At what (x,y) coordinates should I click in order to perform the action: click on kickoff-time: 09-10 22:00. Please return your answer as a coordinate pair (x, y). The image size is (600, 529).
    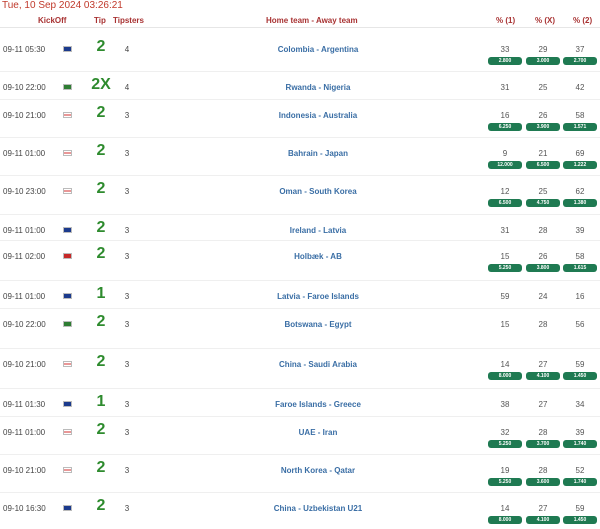
    Looking at the image, I should click on (24, 87).